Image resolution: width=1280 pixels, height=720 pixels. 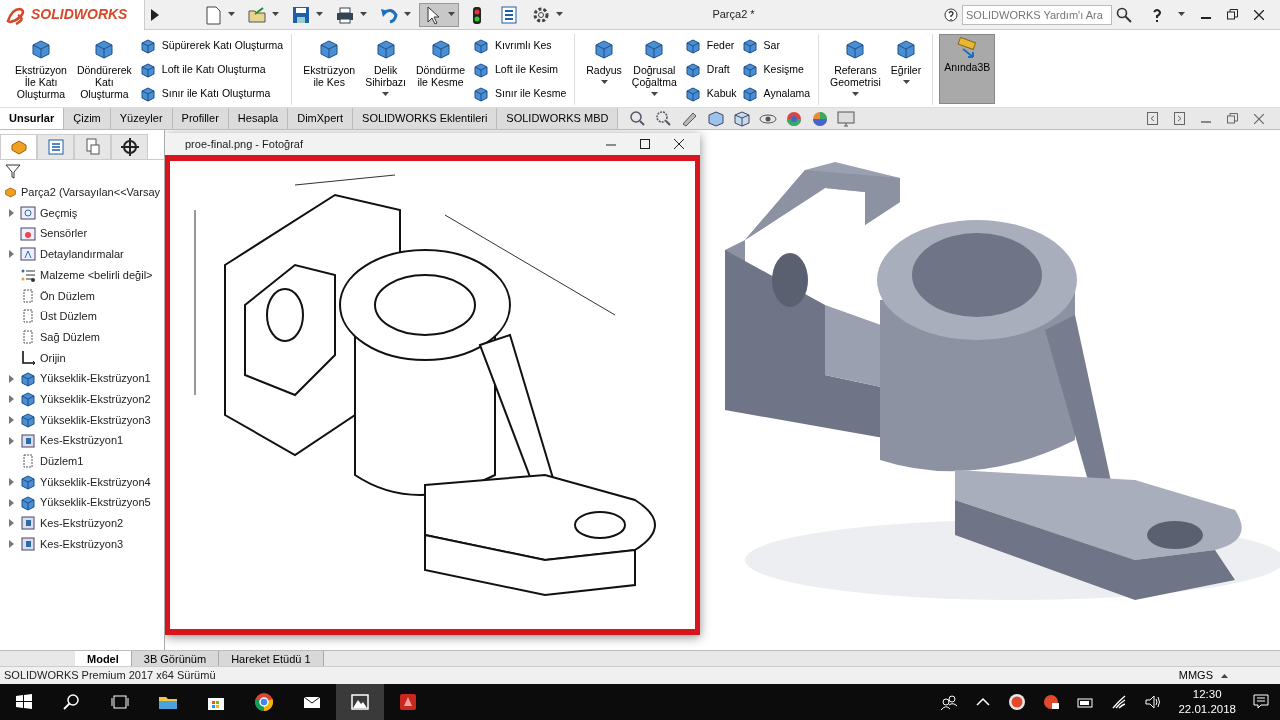 I want to click on part-icon, so click(x=10, y=192).